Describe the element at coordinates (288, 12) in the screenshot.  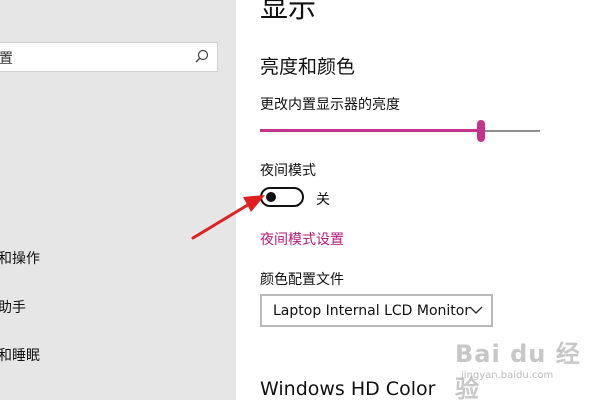
I see `page-title: 显示` at that location.